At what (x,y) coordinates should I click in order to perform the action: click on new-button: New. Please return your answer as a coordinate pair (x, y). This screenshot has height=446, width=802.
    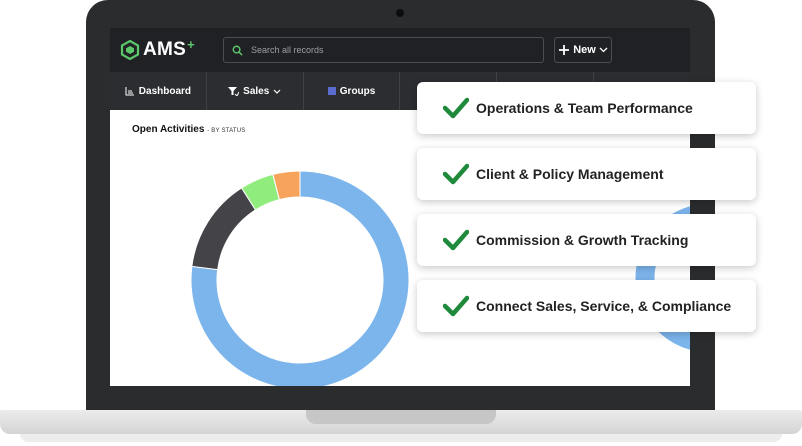
    Looking at the image, I should click on (583, 50).